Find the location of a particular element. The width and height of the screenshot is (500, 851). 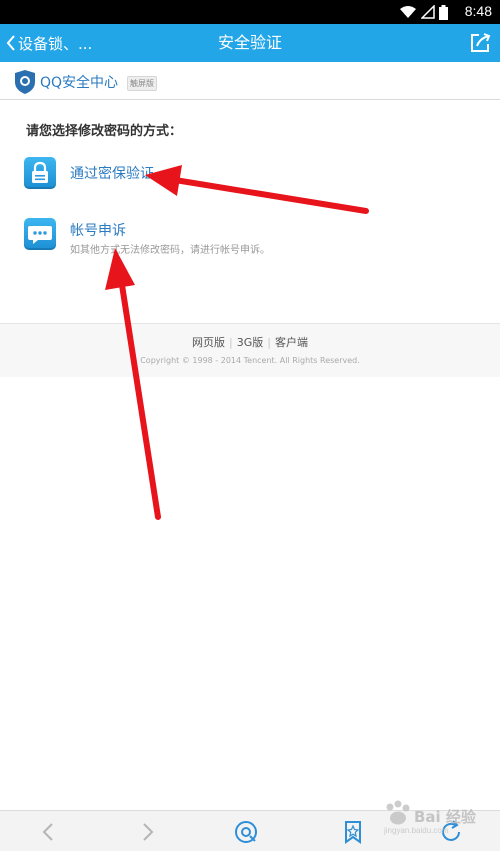

brand-name: QQ安全中心 is located at coordinates (79, 83).